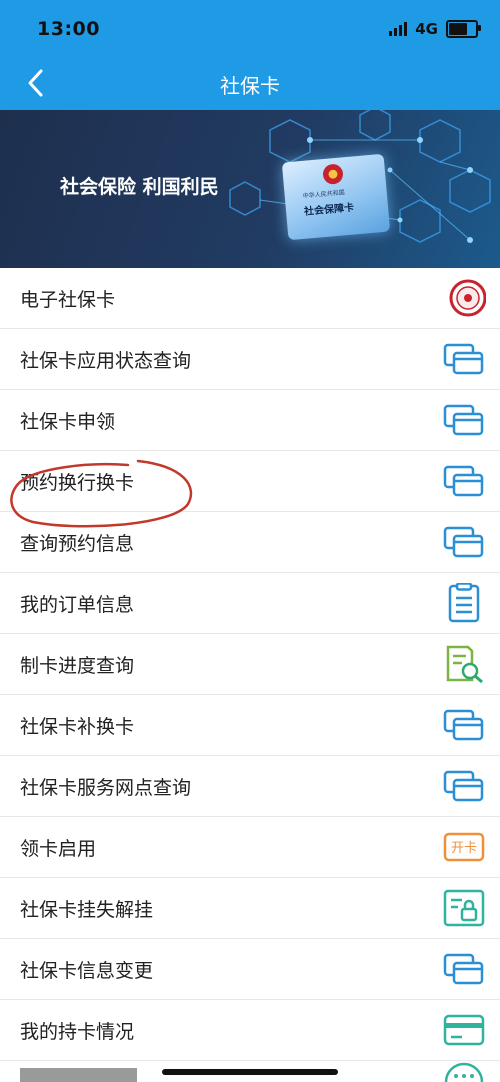 This screenshot has width=500, height=1082. What do you see at coordinates (250, 481) in the screenshot?
I see `menu-item-reserve-replace: 预约换行换卡` at bounding box center [250, 481].